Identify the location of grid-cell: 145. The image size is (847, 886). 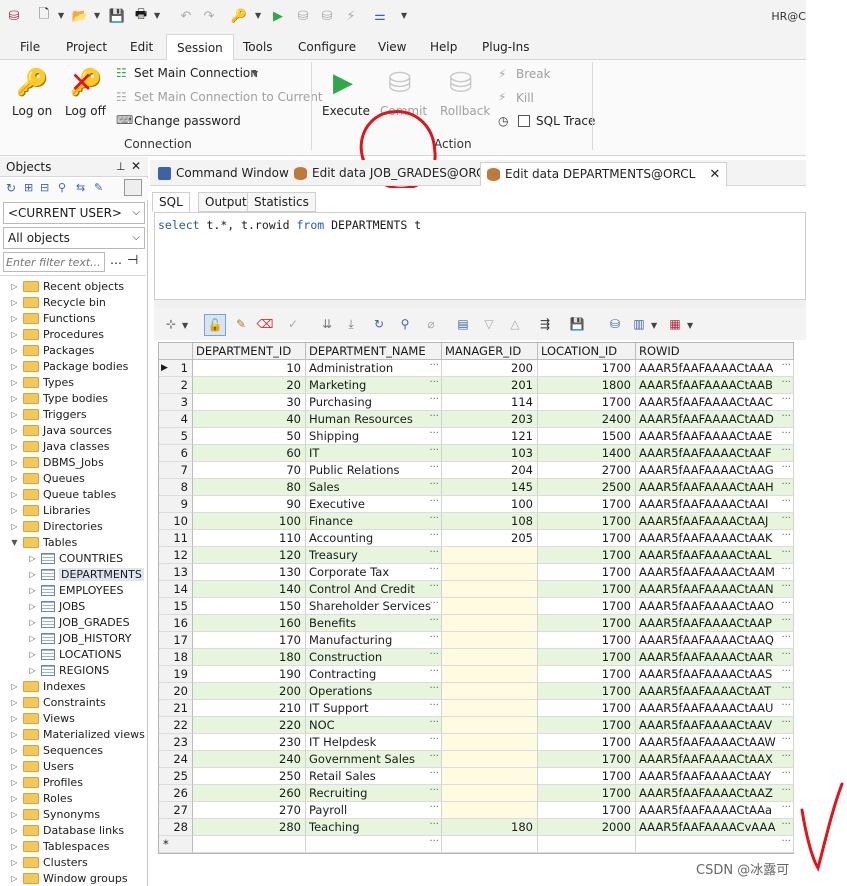
(490, 487).